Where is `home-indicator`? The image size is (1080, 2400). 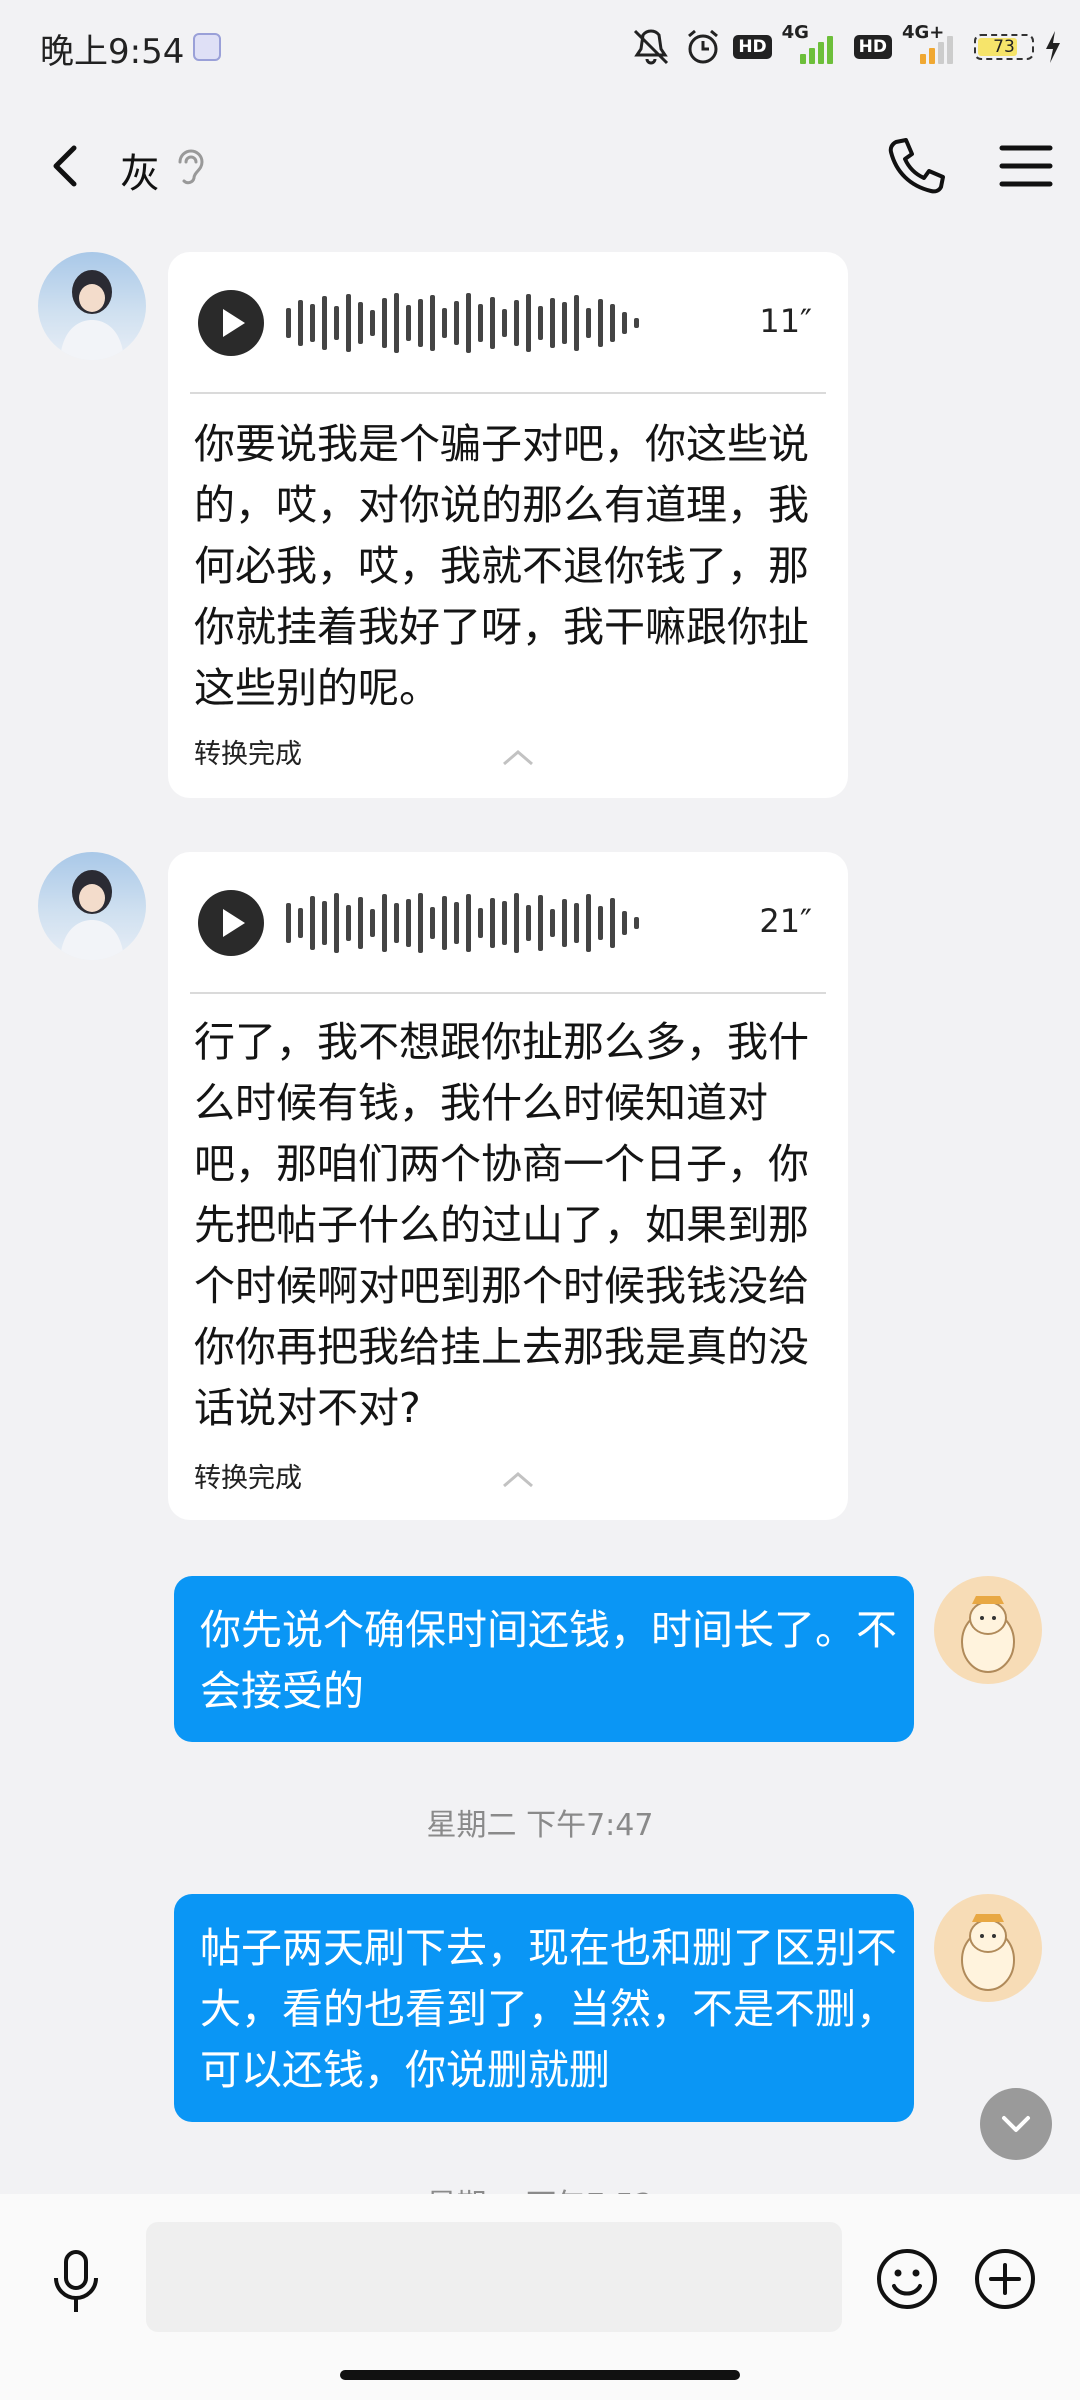
home-indicator is located at coordinates (540, 2375).